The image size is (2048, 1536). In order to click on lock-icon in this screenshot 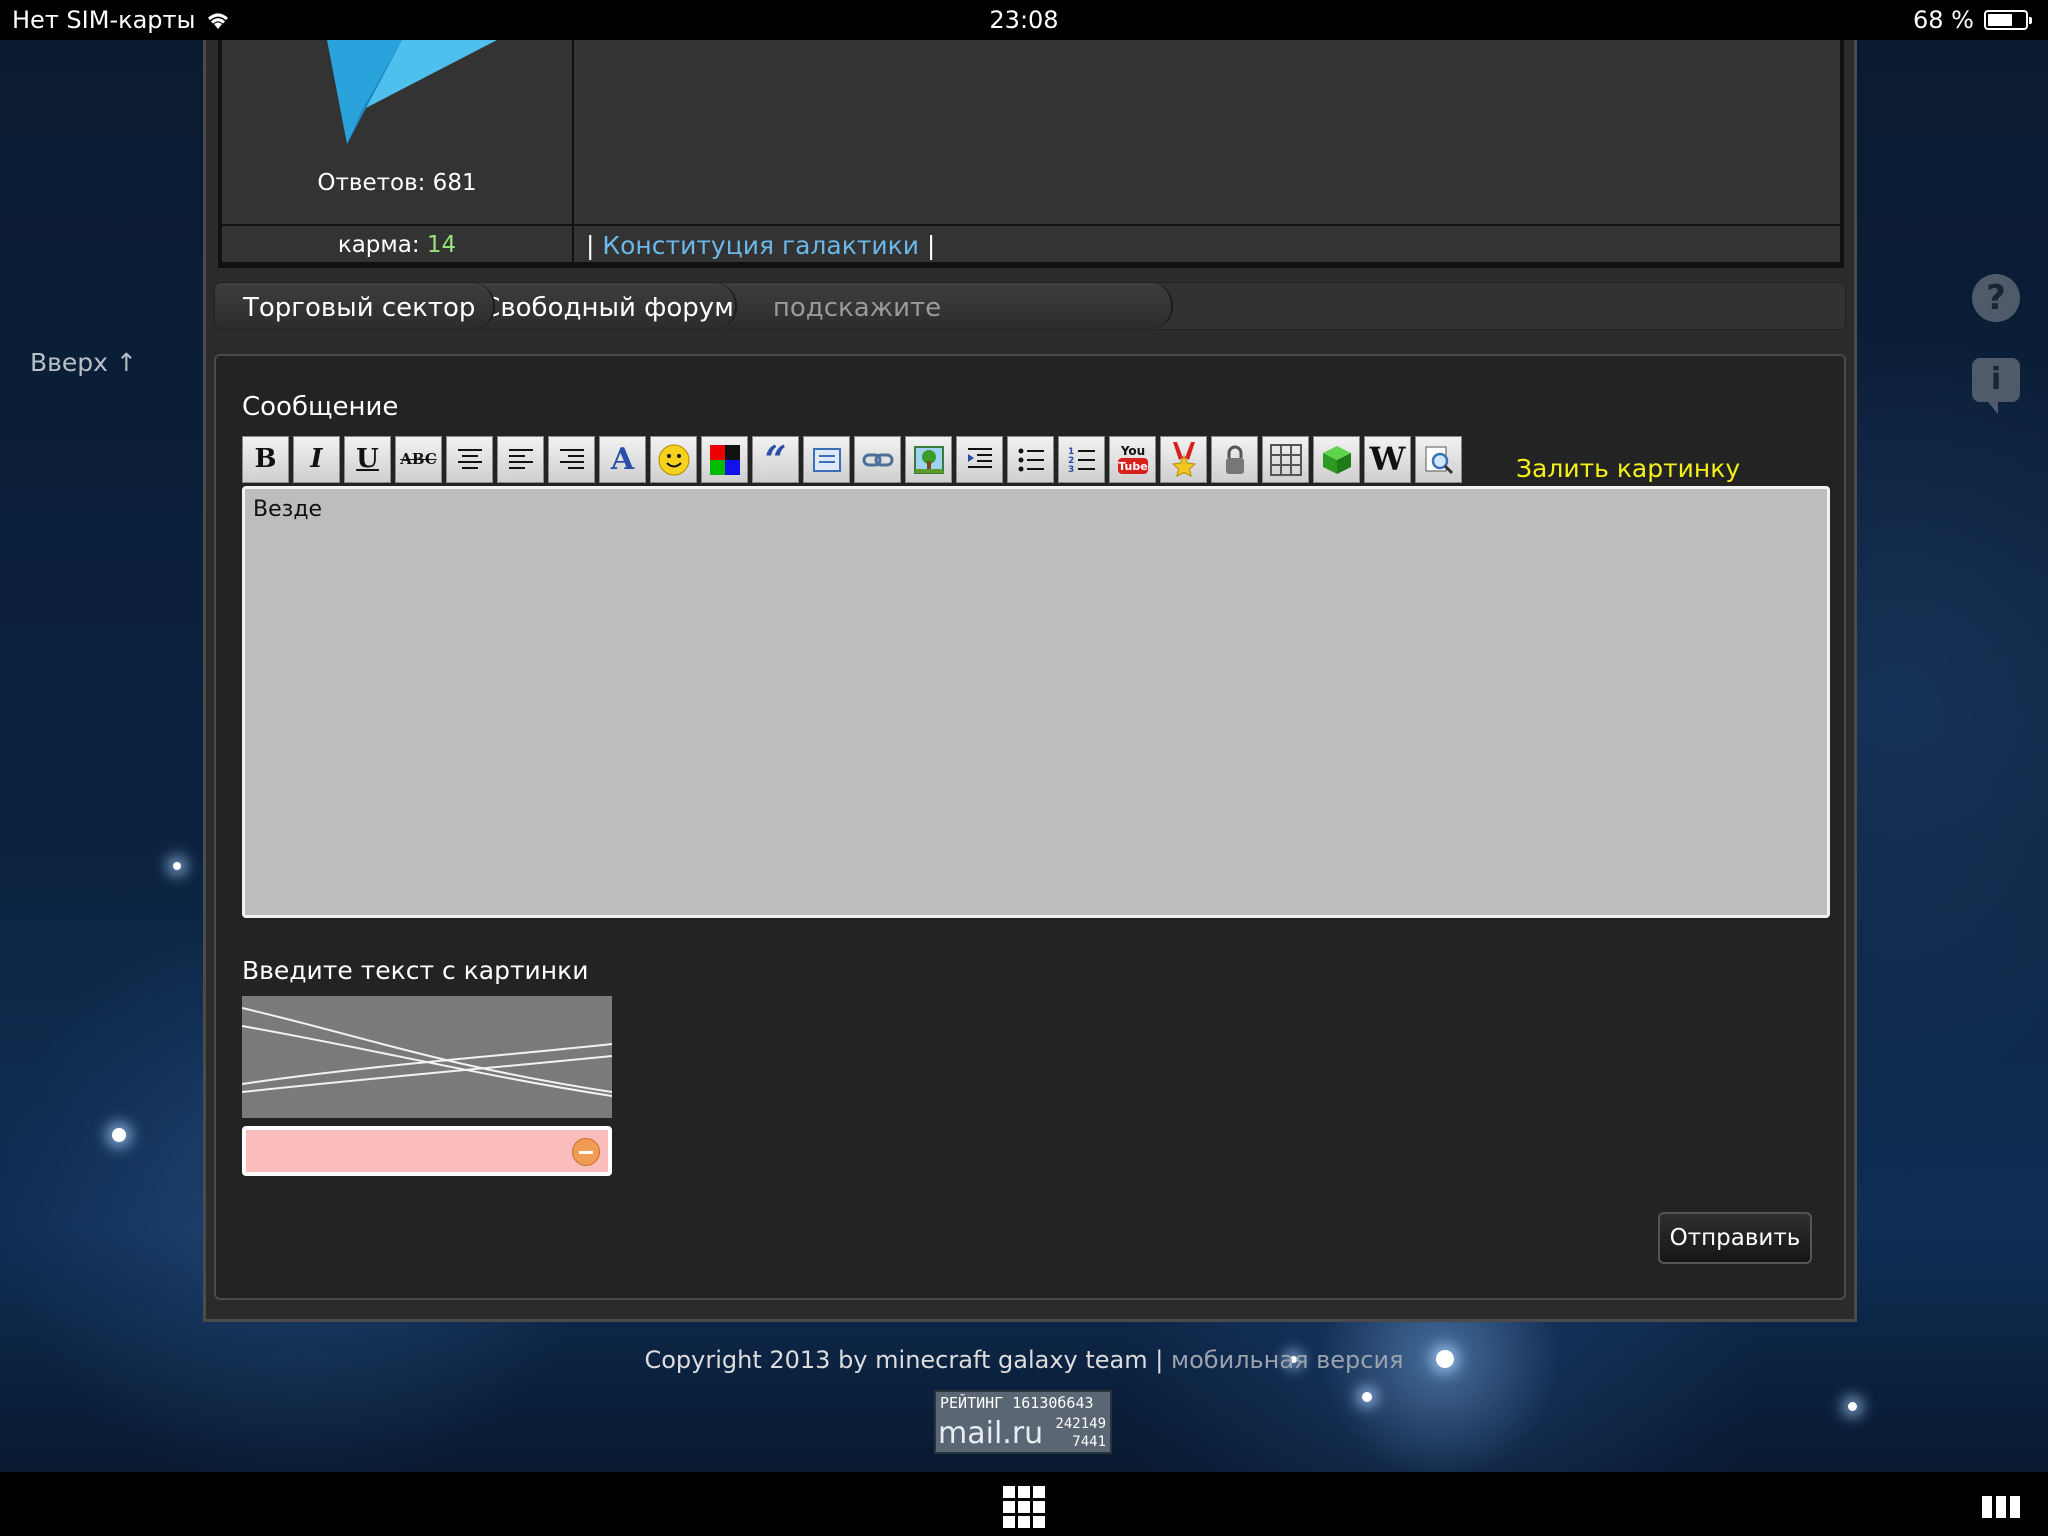, I will do `click(1234, 459)`.